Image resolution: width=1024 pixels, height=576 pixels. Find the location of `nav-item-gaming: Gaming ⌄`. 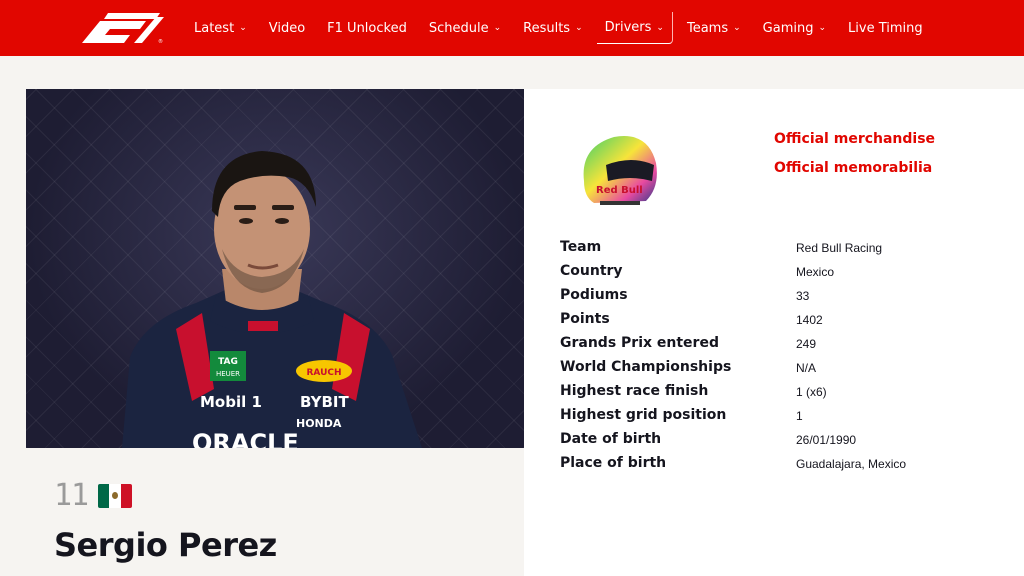

nav-item-gaming: Gaming ⌄ is located at coordinates (794, 28).